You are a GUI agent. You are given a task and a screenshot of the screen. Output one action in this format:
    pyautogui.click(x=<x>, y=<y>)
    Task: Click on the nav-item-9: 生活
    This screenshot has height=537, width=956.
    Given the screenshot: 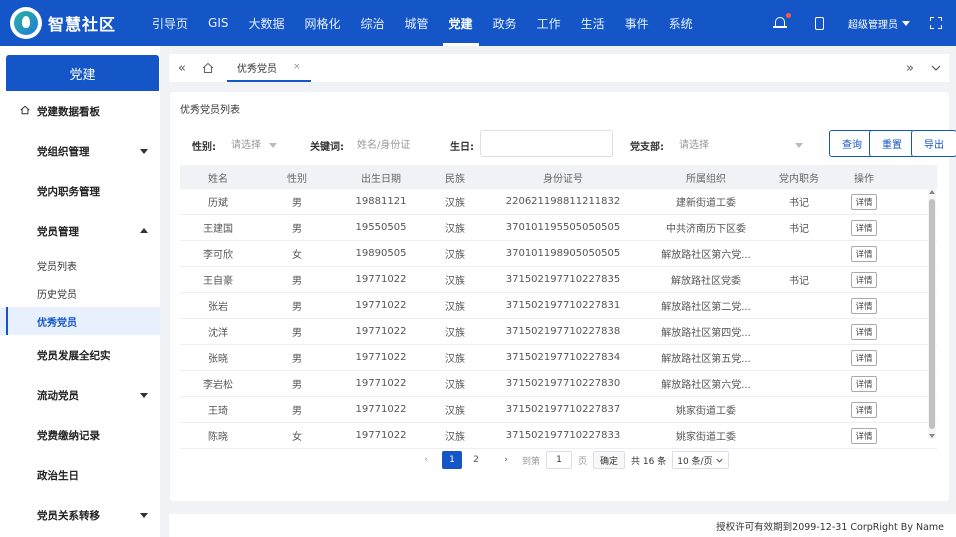 What is the action you would take?
    pyautogui.click(x=593, y=23)
    